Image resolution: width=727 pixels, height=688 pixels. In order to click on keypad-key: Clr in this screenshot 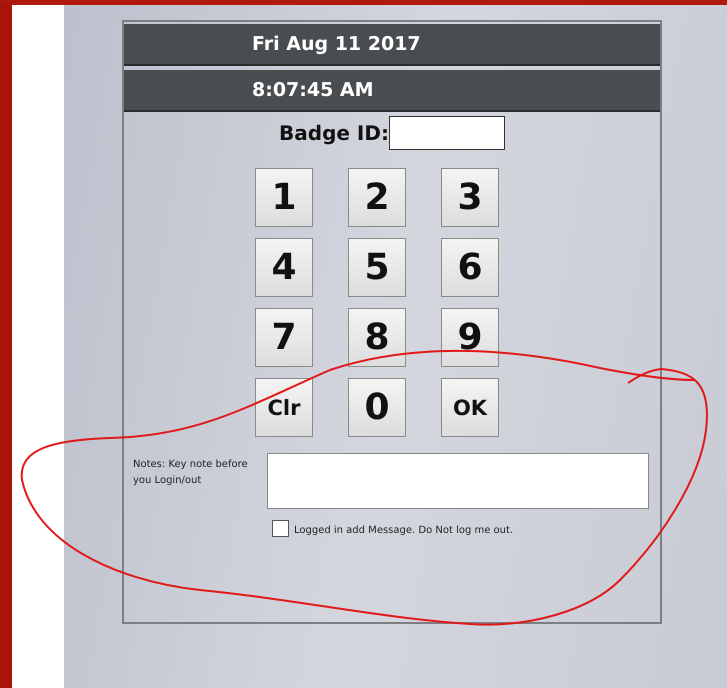, I will do `click(284, 407)`.